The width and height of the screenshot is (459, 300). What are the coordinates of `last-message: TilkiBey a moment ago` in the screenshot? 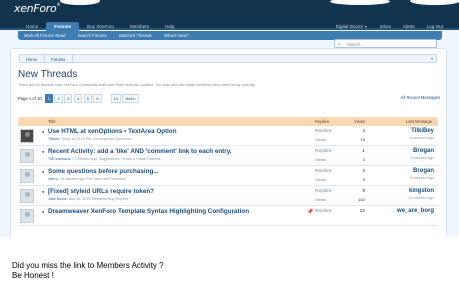 It's located at (422, 134).